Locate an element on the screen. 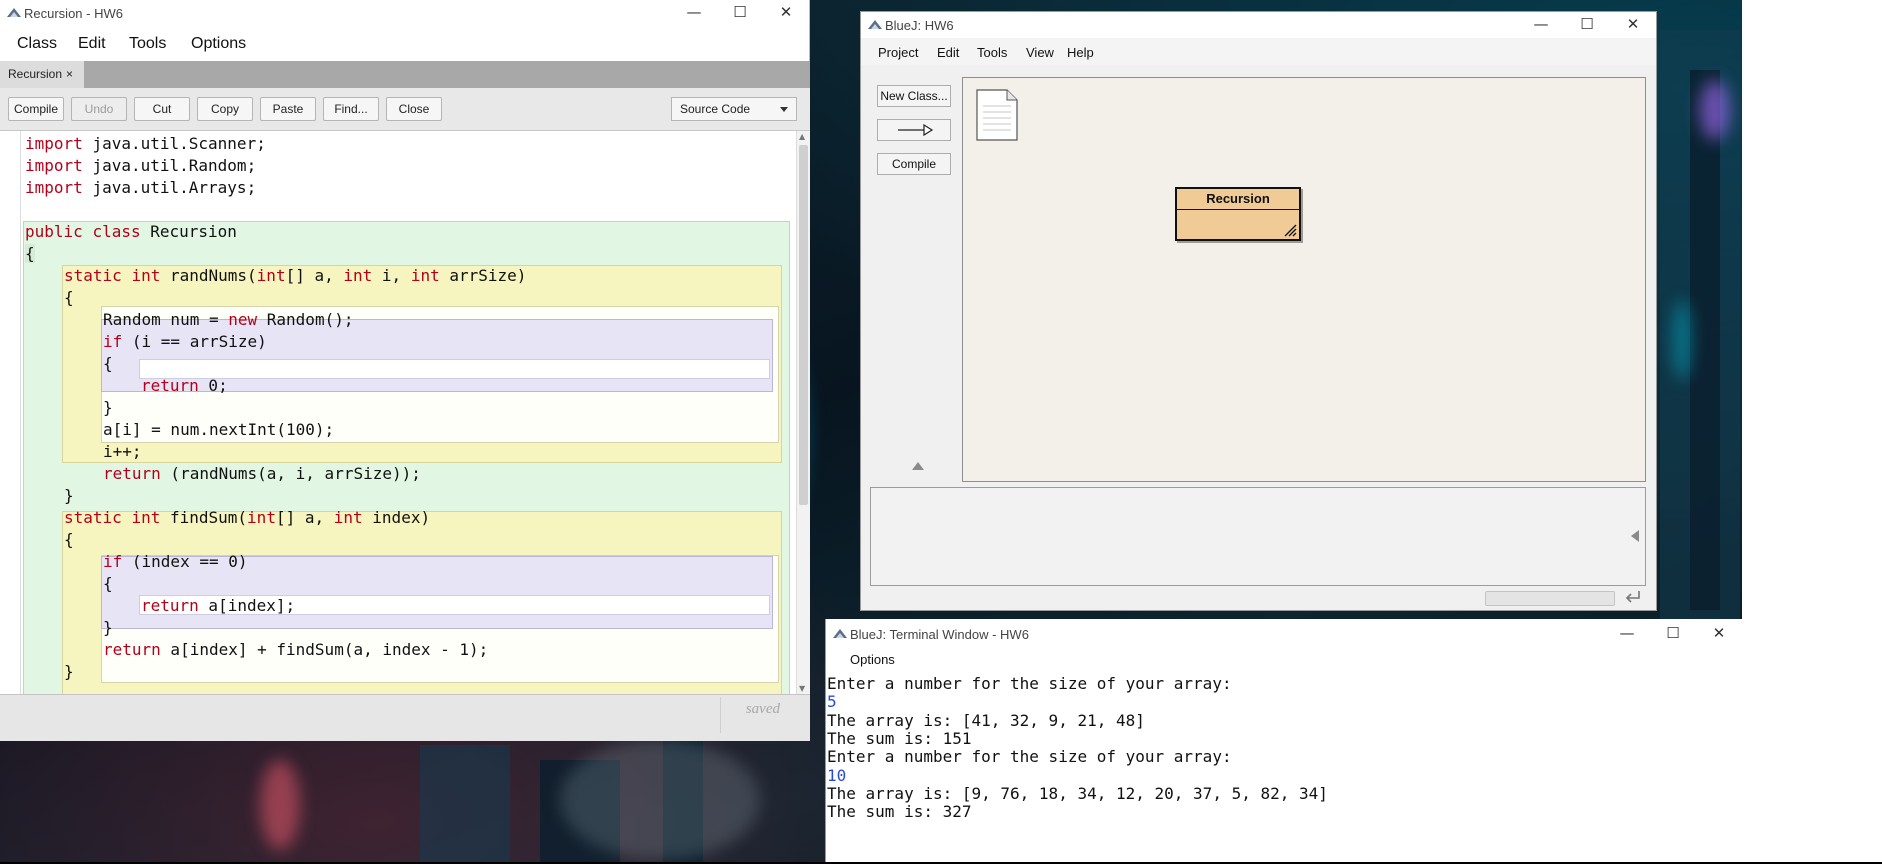 The image size is (1882, 864). editor-menubar: Class Edit Tools Options is located at coordinates (404, 43).